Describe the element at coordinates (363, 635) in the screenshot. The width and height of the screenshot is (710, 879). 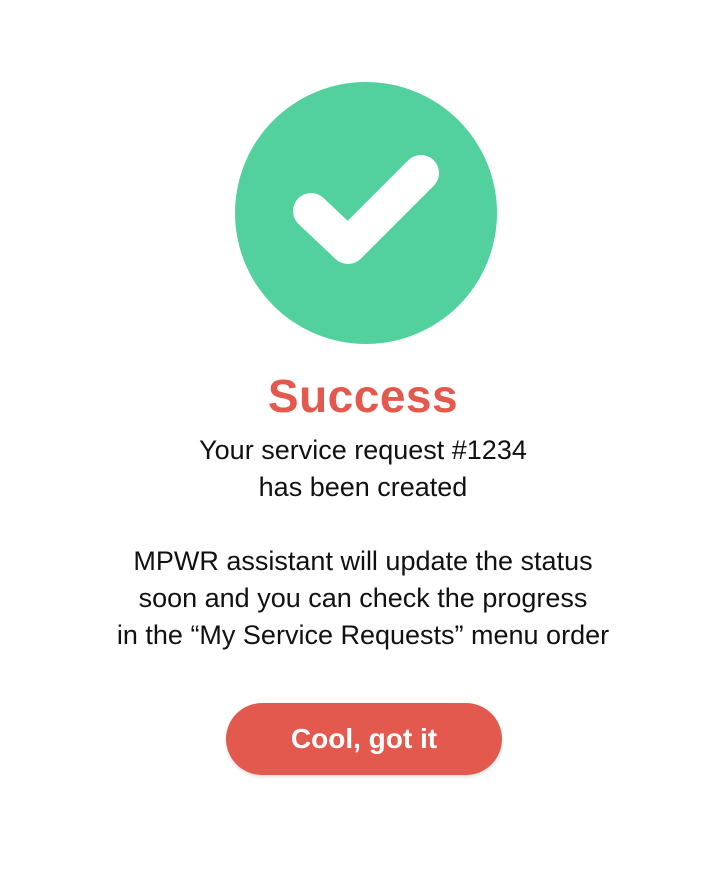
I see `detail-line: in the “My Service Requests” menu order` at that location.